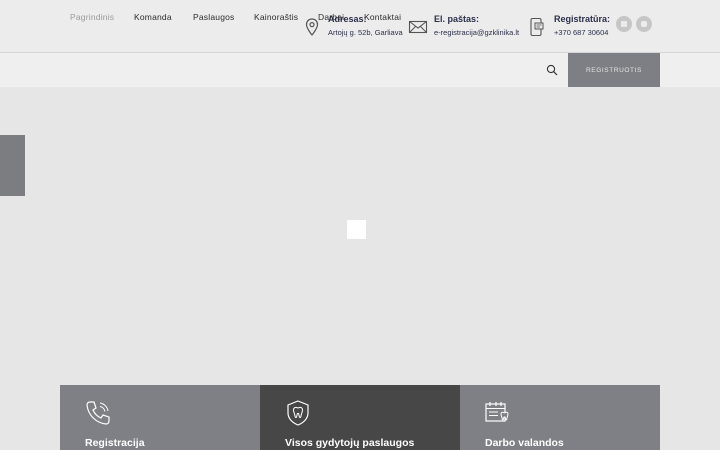 Image resolution: width=720 pixels, height=450 pixels. What do you see at coordinates (463, 26) in the screenshot?
I see `email-info: El. paštas: e-registracija@gzklinika.lt` at bounding box center [463, 26].